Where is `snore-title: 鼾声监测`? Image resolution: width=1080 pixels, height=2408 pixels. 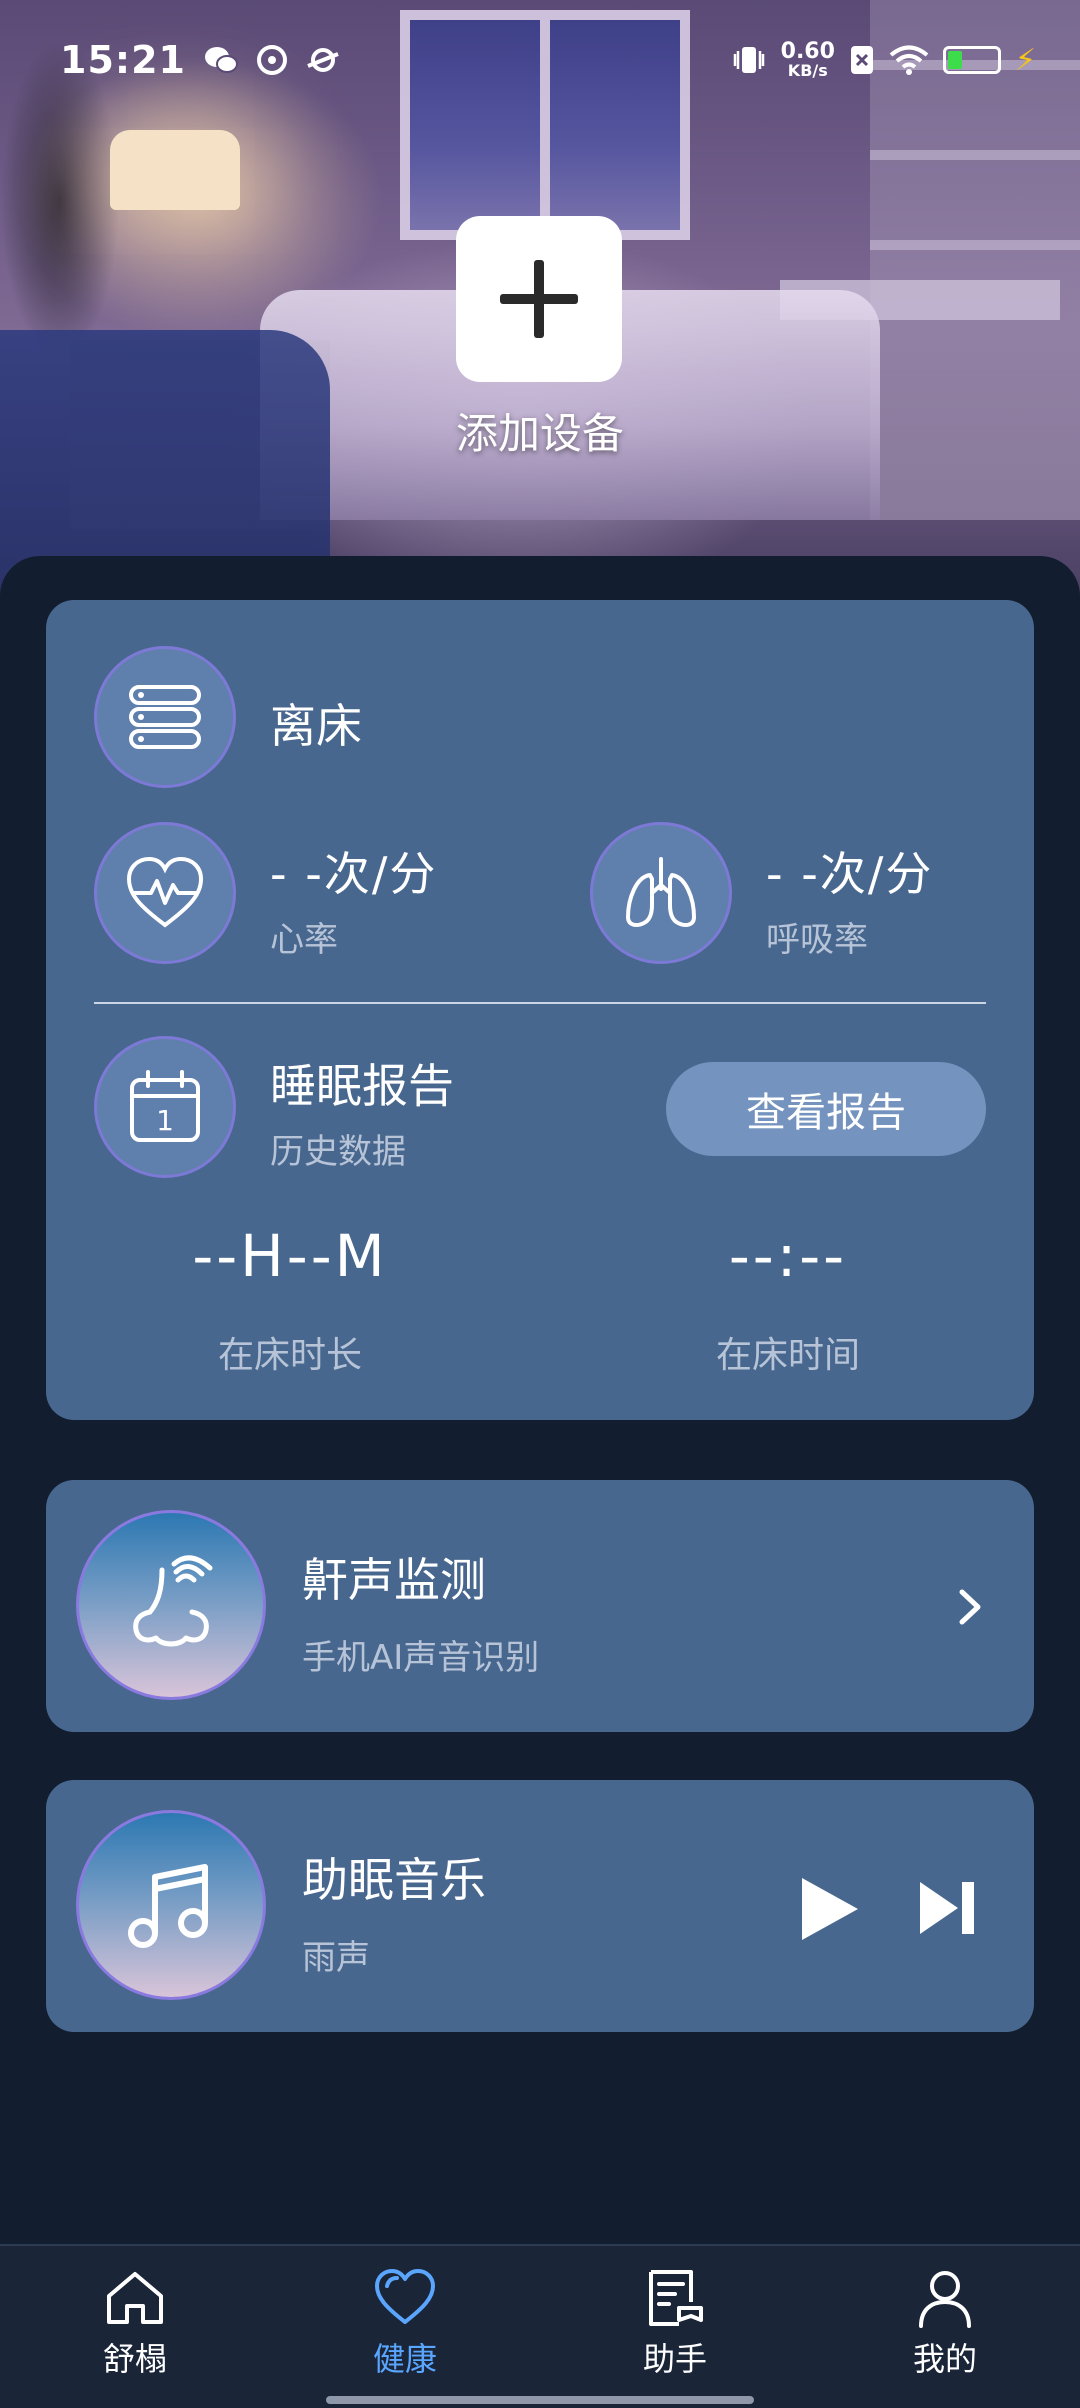 snore-title: 鼾声监测 is located at coordinates (394, 1580).